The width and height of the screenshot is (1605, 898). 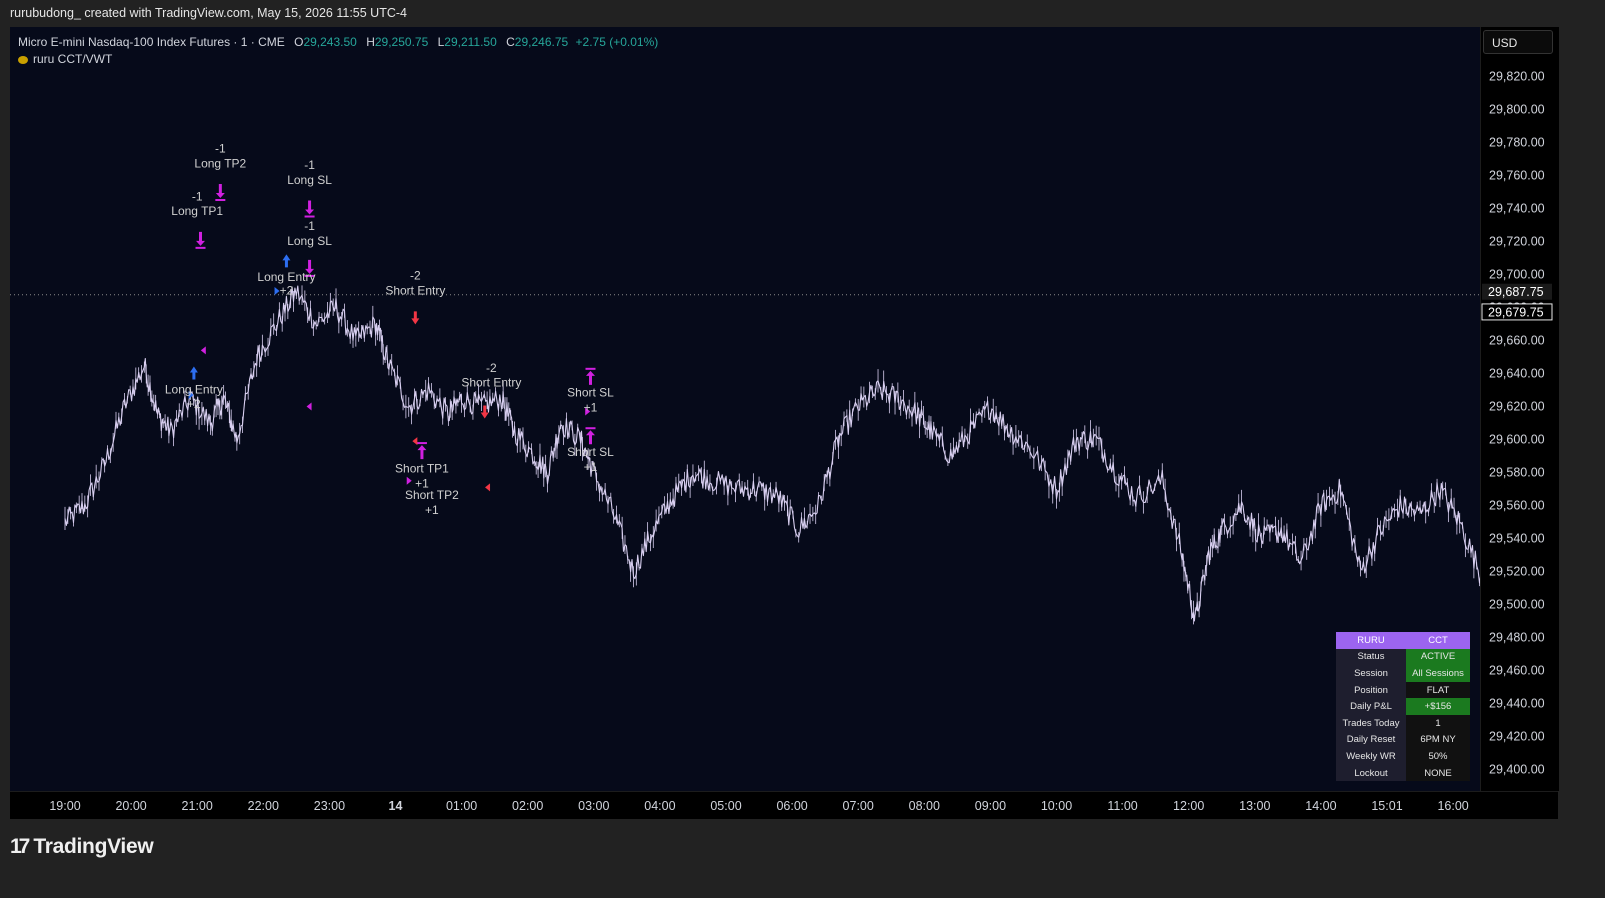 I want to click on price-tick-label: 29,620.00, so click(x=1517, y=407).